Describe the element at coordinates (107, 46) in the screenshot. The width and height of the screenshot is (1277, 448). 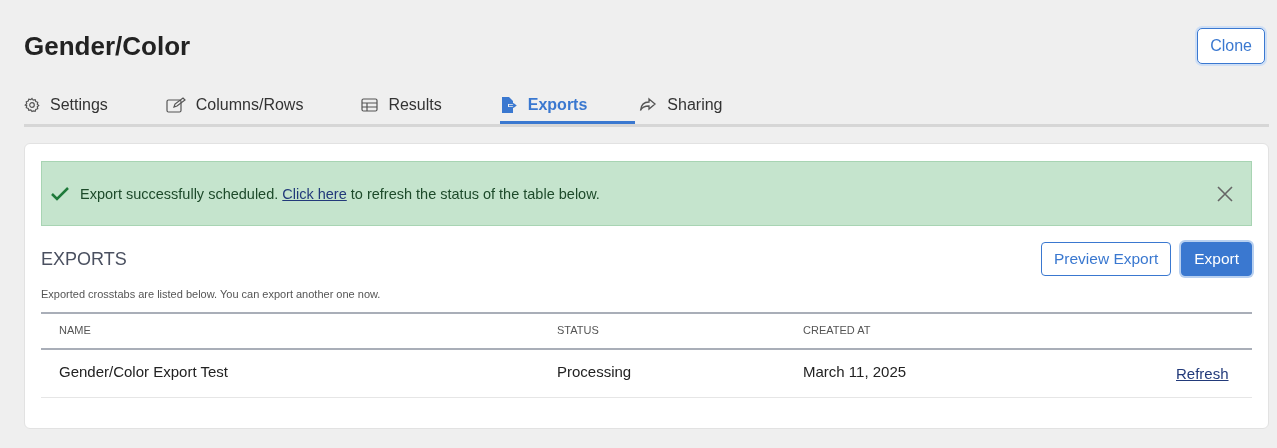
I see `page-title: Gender/Color` at that location.